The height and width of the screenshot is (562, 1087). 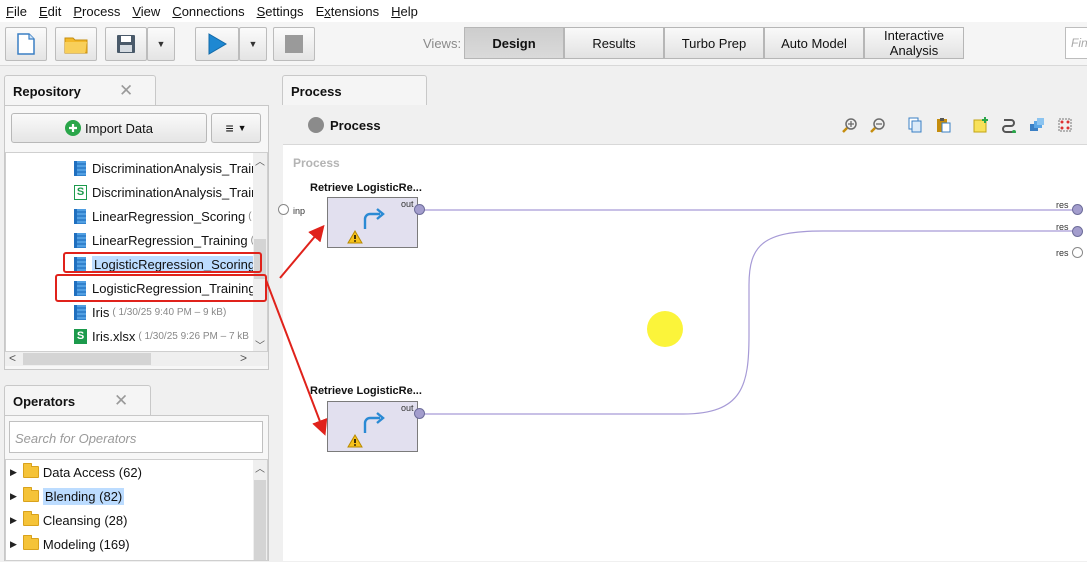 What do you see at coordinates (73, 128) in the screenshot?
I see `plus-circle-icon` at bounding box center [73, 128].